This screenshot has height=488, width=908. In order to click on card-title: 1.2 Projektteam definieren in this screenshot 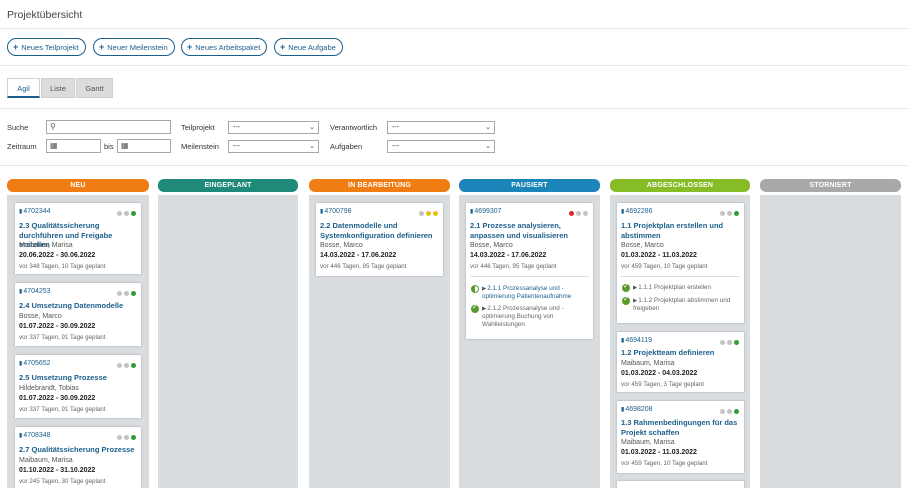, I will do `click(681, 353)`.